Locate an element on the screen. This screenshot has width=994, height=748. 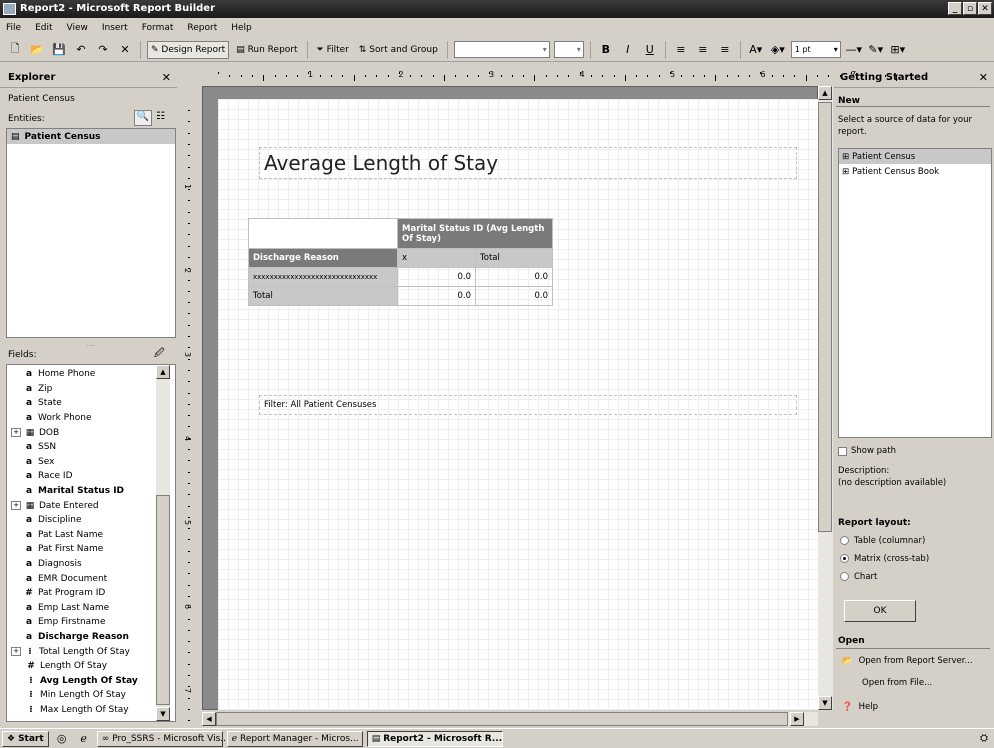
scroll-right-button: ▶ is located at coordinates (797, 719).